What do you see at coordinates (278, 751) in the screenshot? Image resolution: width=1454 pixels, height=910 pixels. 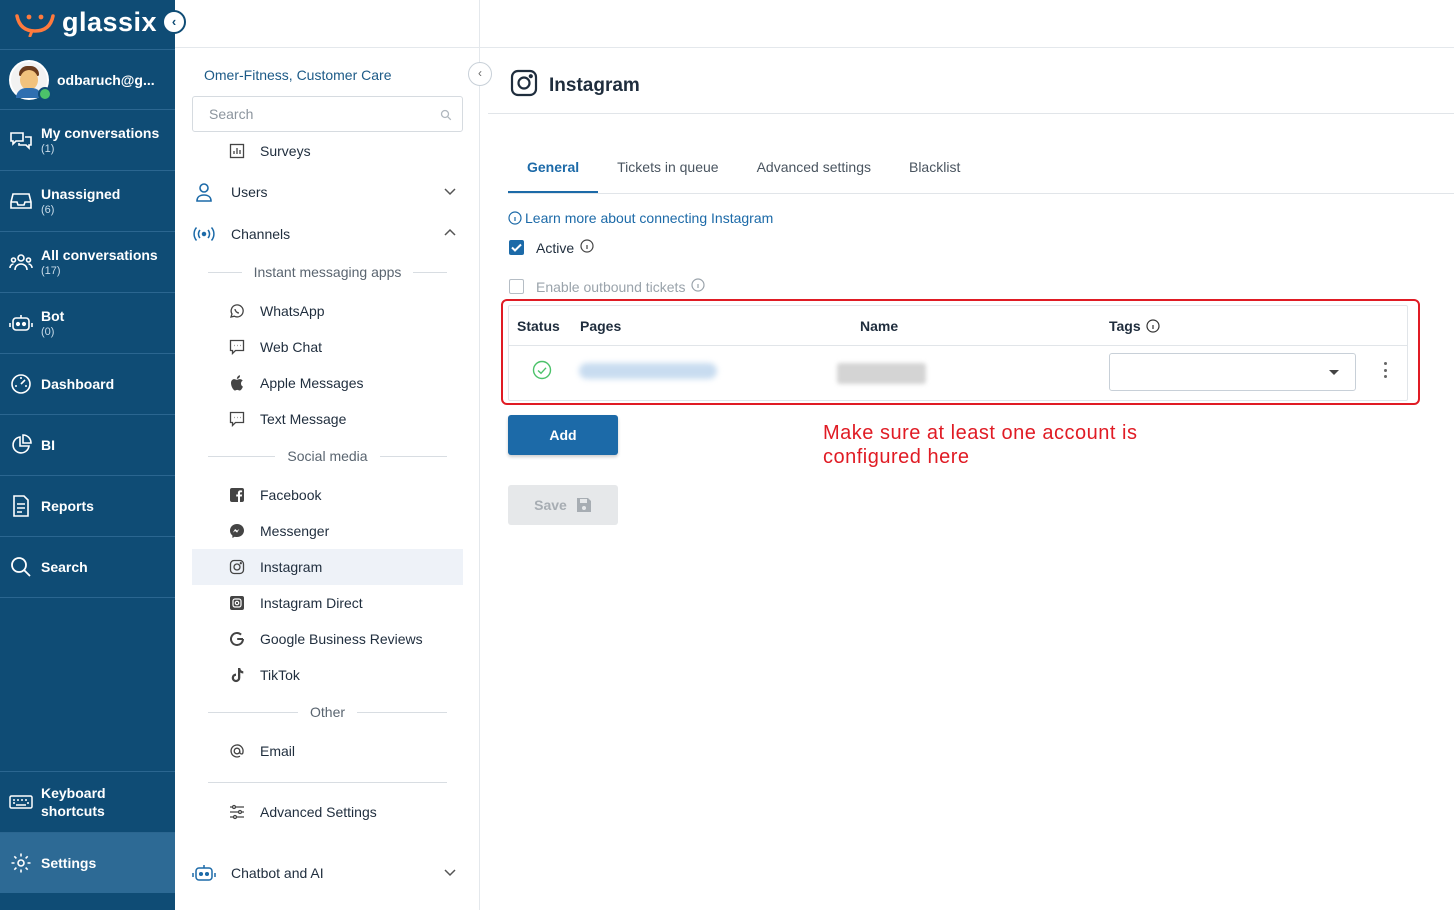 I see `menu-label: Email` at bounding box center [278, 751].